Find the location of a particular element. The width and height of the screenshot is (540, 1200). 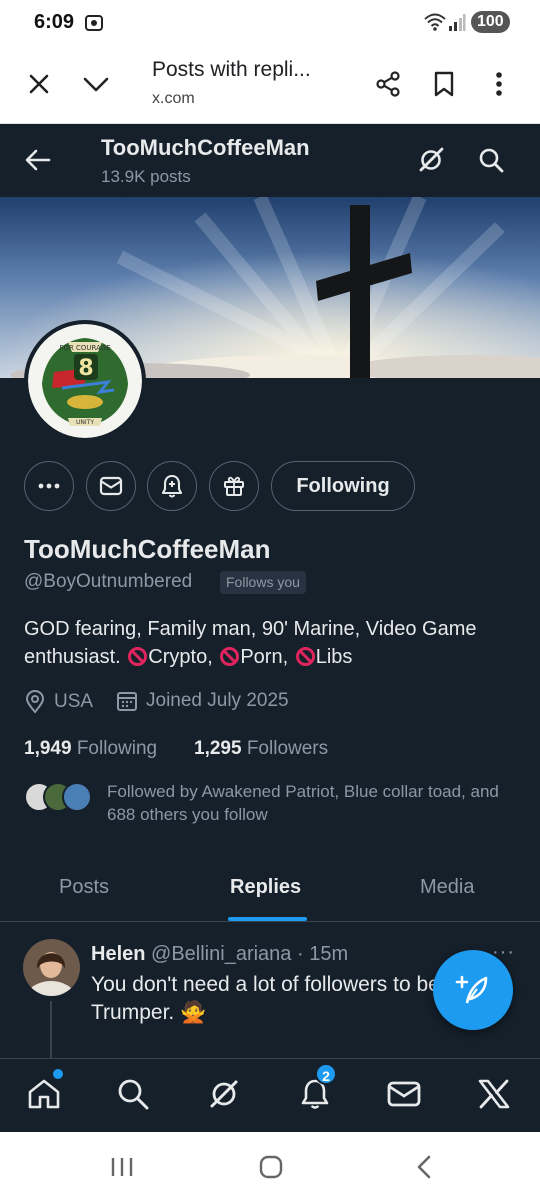

nav-messages is located at coordinates (404, 1094).